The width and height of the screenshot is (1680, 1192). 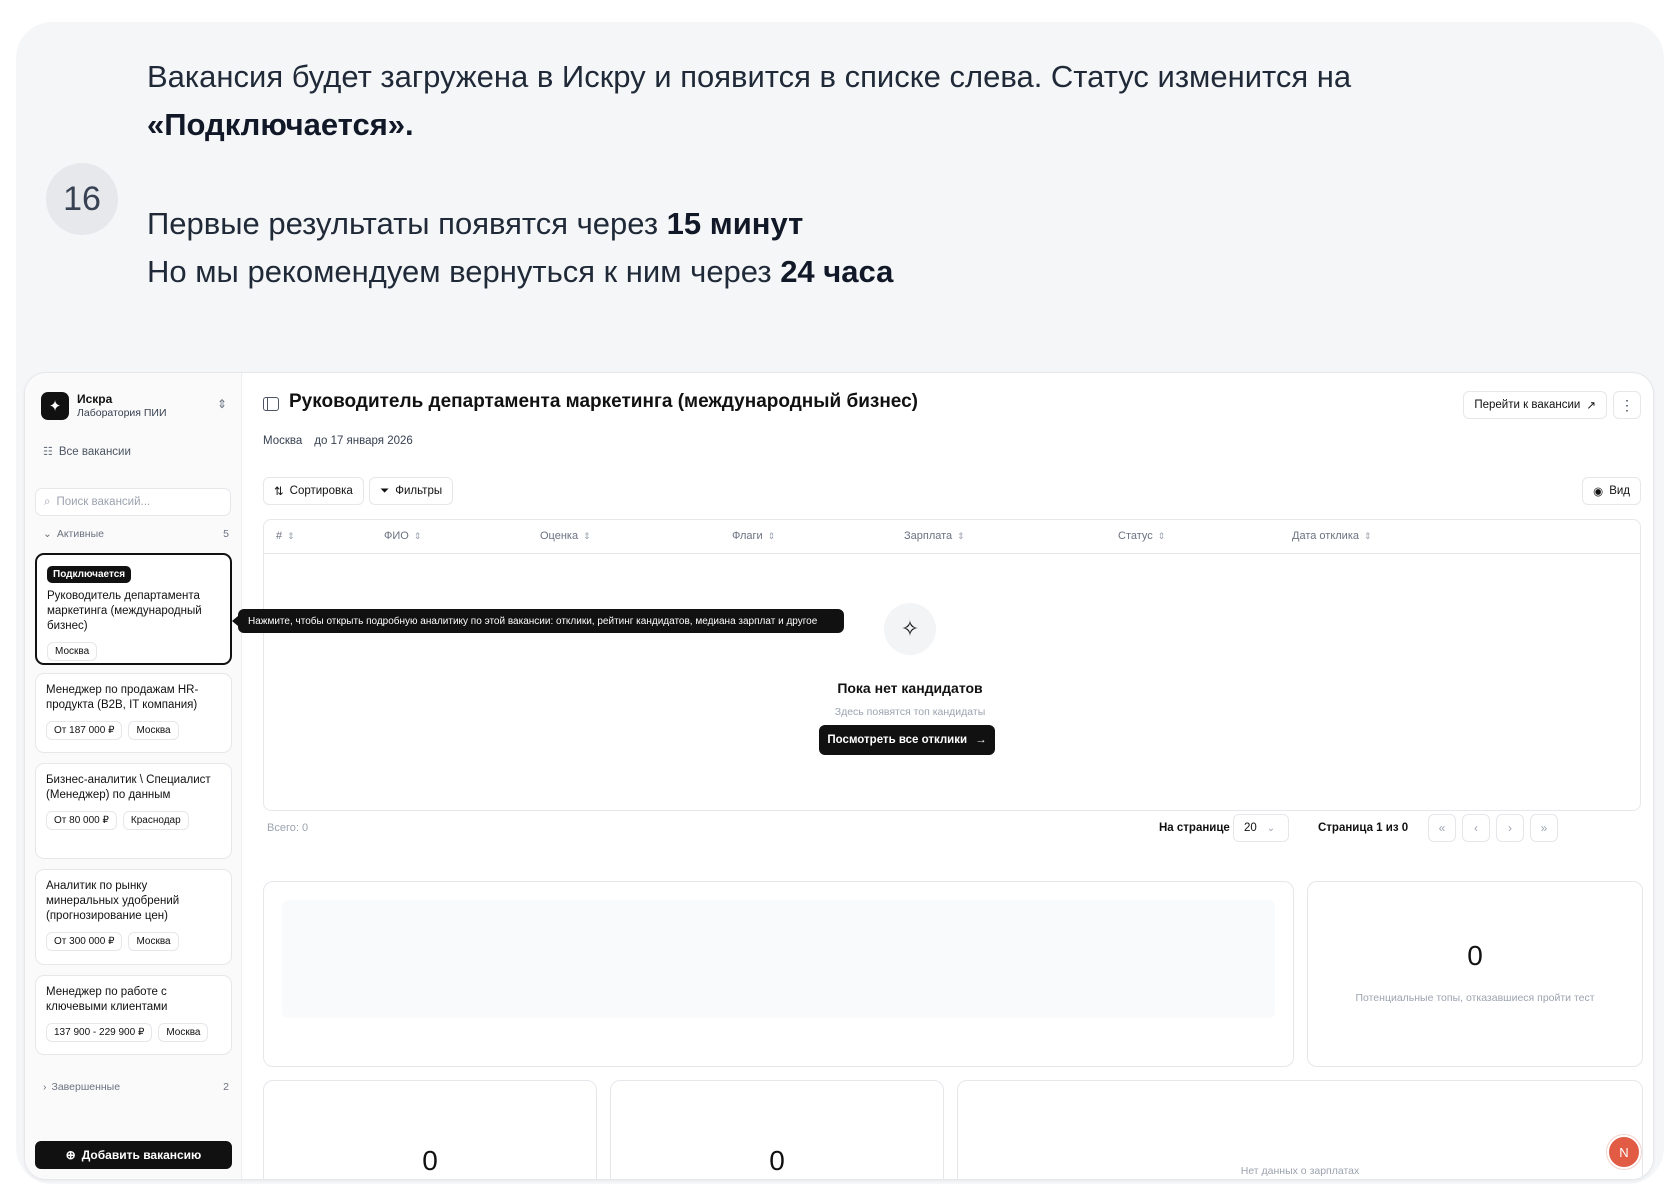 What do you see at coordinates (1332, 536) in the screenshot?
I see `column-header: Дата отклика ⇕` at bounding box center [1332, 536].